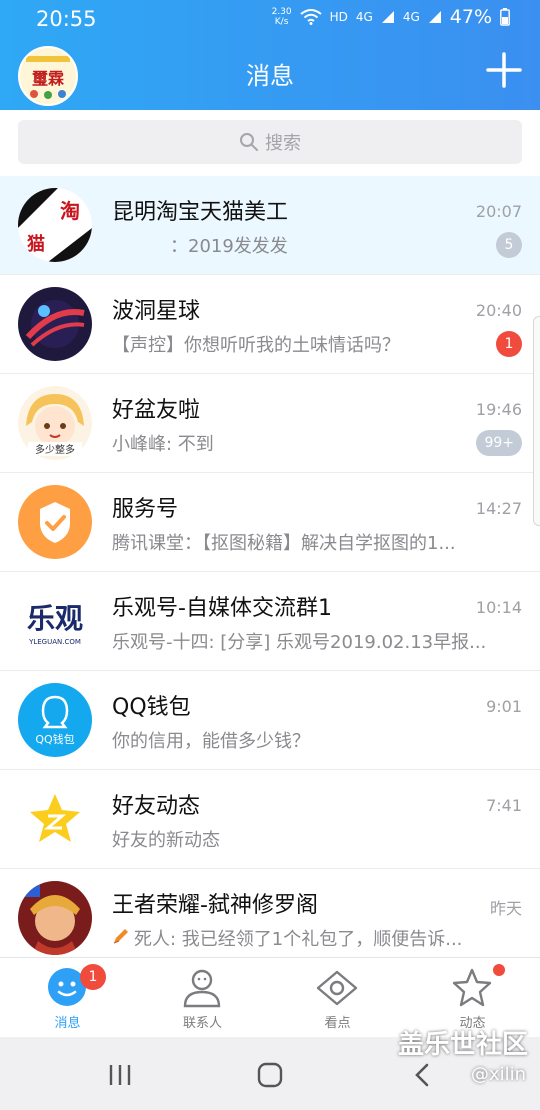  Describe the element at coordinates (505, 17) in the screenshot. I see `battery-icon` at that location.